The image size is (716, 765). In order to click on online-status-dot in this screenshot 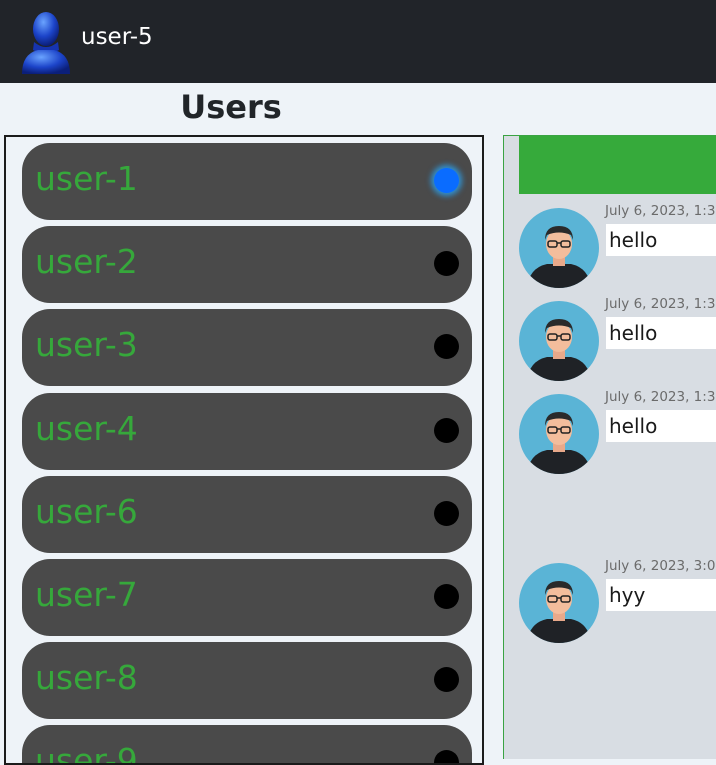, I will do `click(446, 180)`.